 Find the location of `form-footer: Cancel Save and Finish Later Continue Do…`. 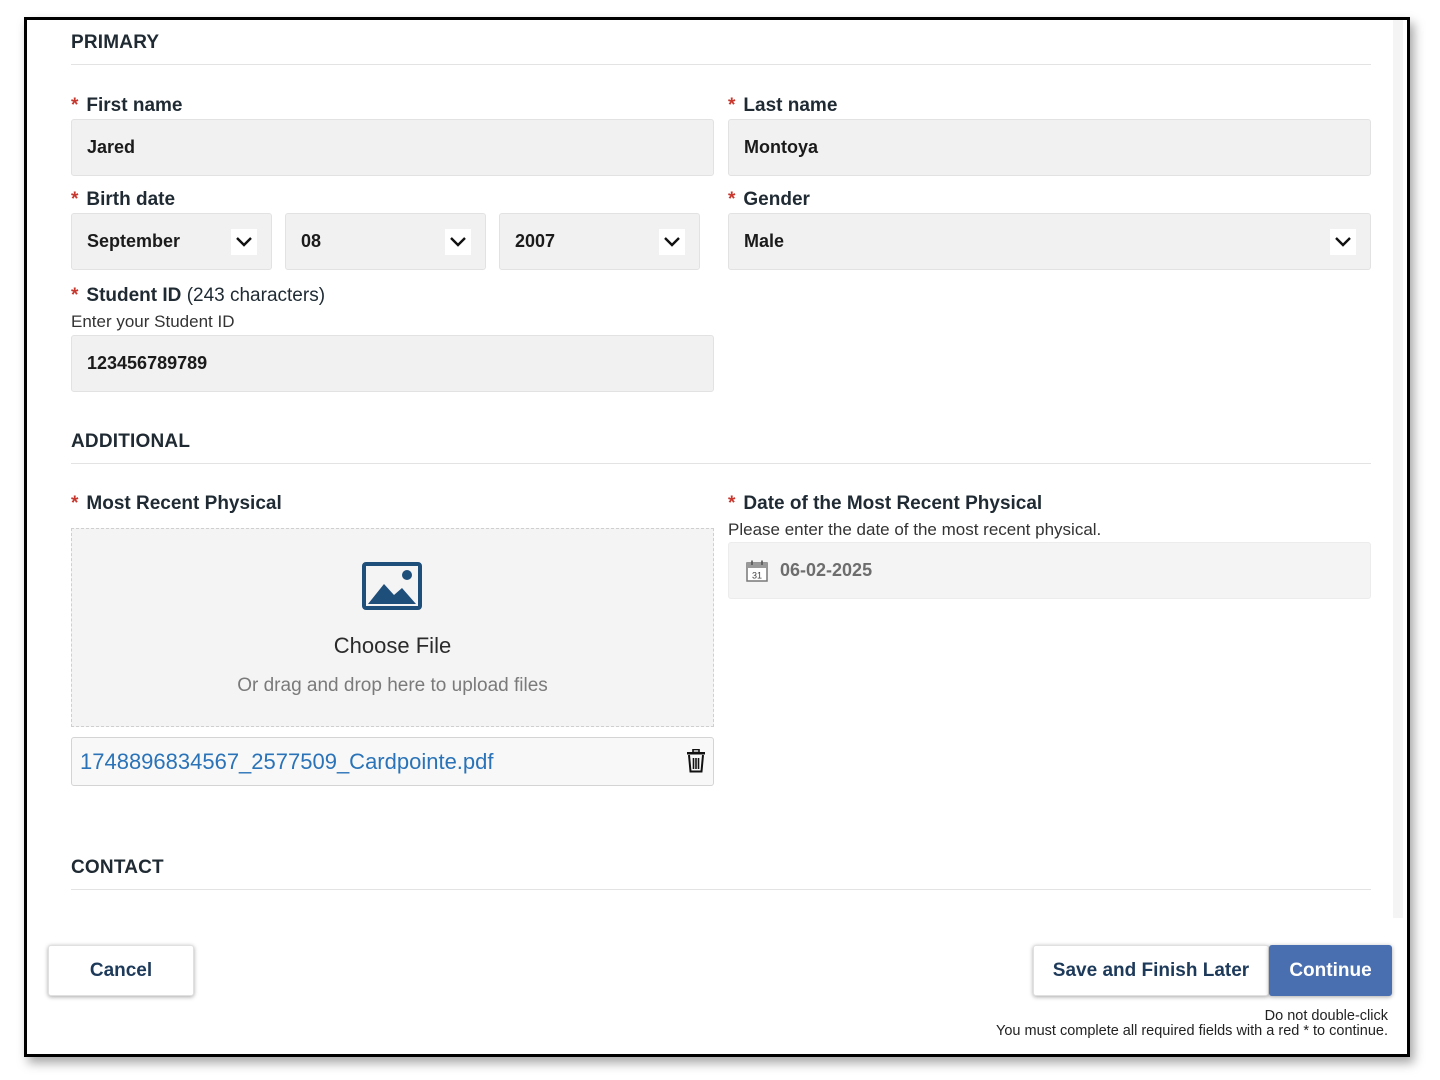

form-footer: Cancel Save and Finish Later Continue Do… is located at coordinates (717, 986).